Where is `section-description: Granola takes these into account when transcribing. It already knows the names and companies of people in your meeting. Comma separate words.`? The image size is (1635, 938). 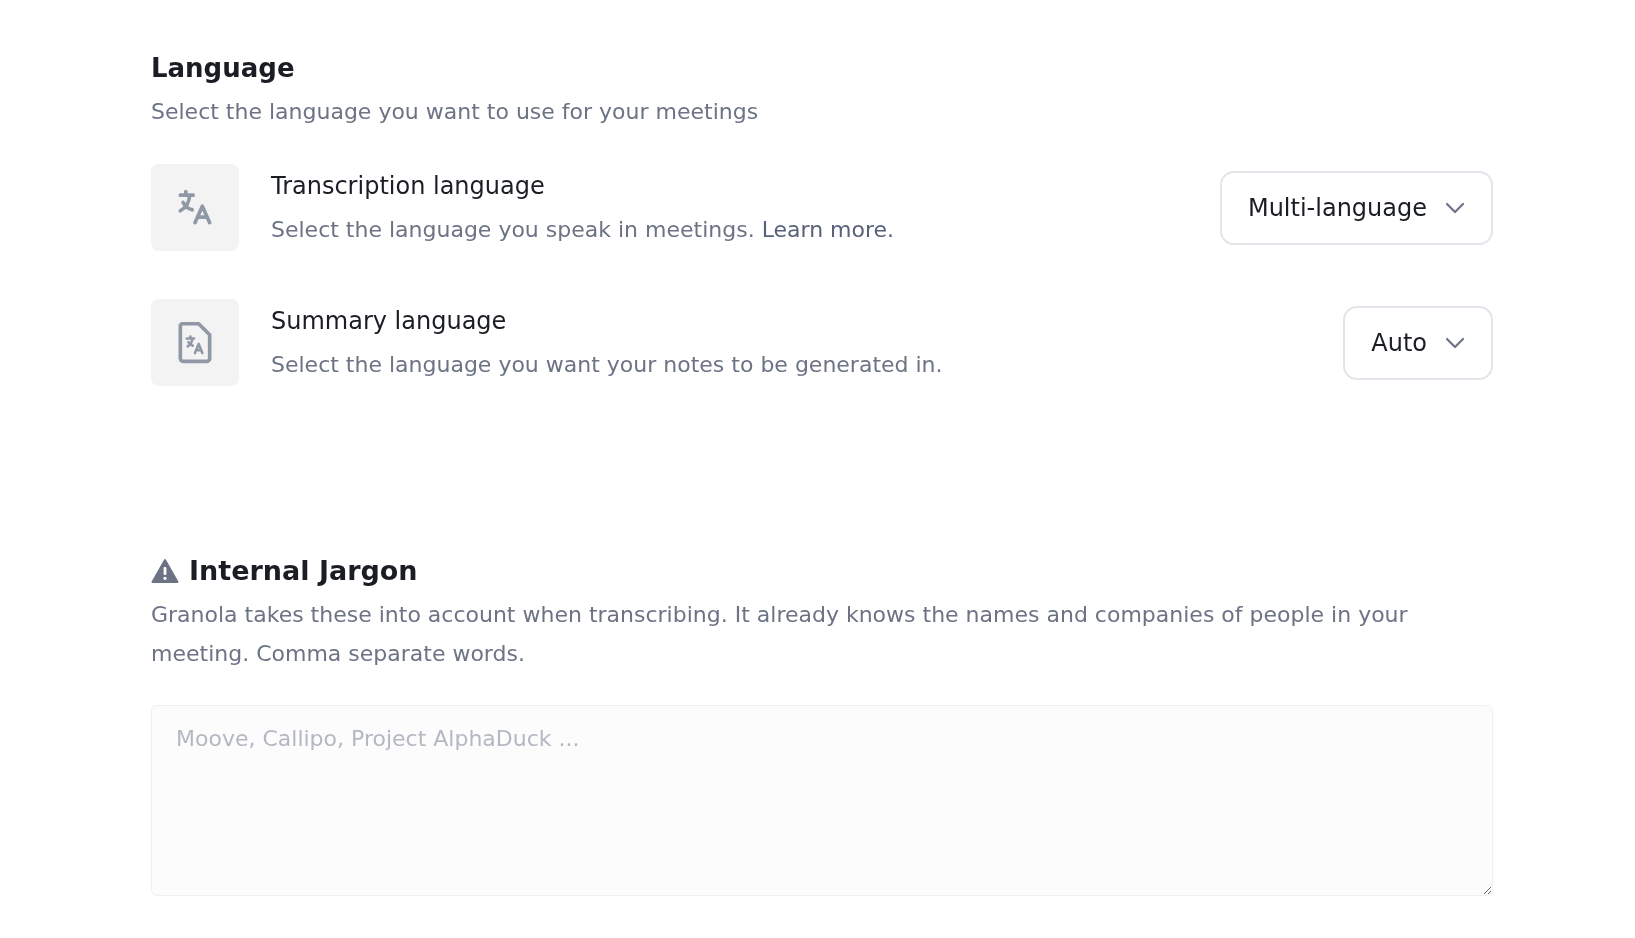
section-description: Granola takes these into account when transcribing. It already knows the names and companies of people in your meeting. Comma separate words. is located at coordinates (780, 634).